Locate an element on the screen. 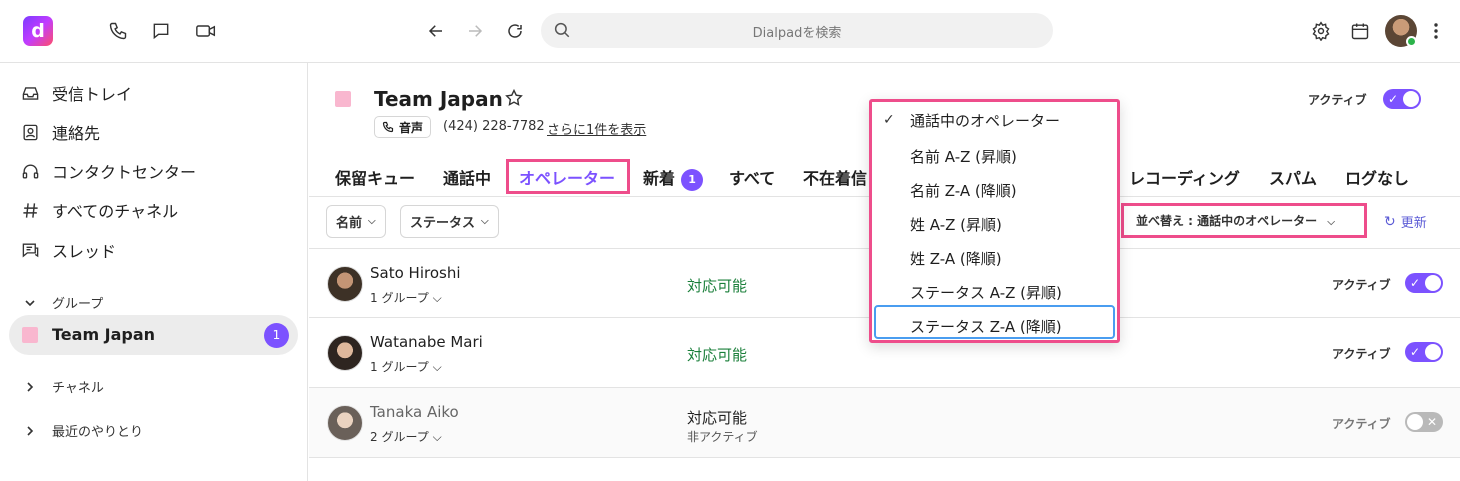 This screenshot has height=481, width=1460. page-title: Team Japan is located at coordinates (438, 99).